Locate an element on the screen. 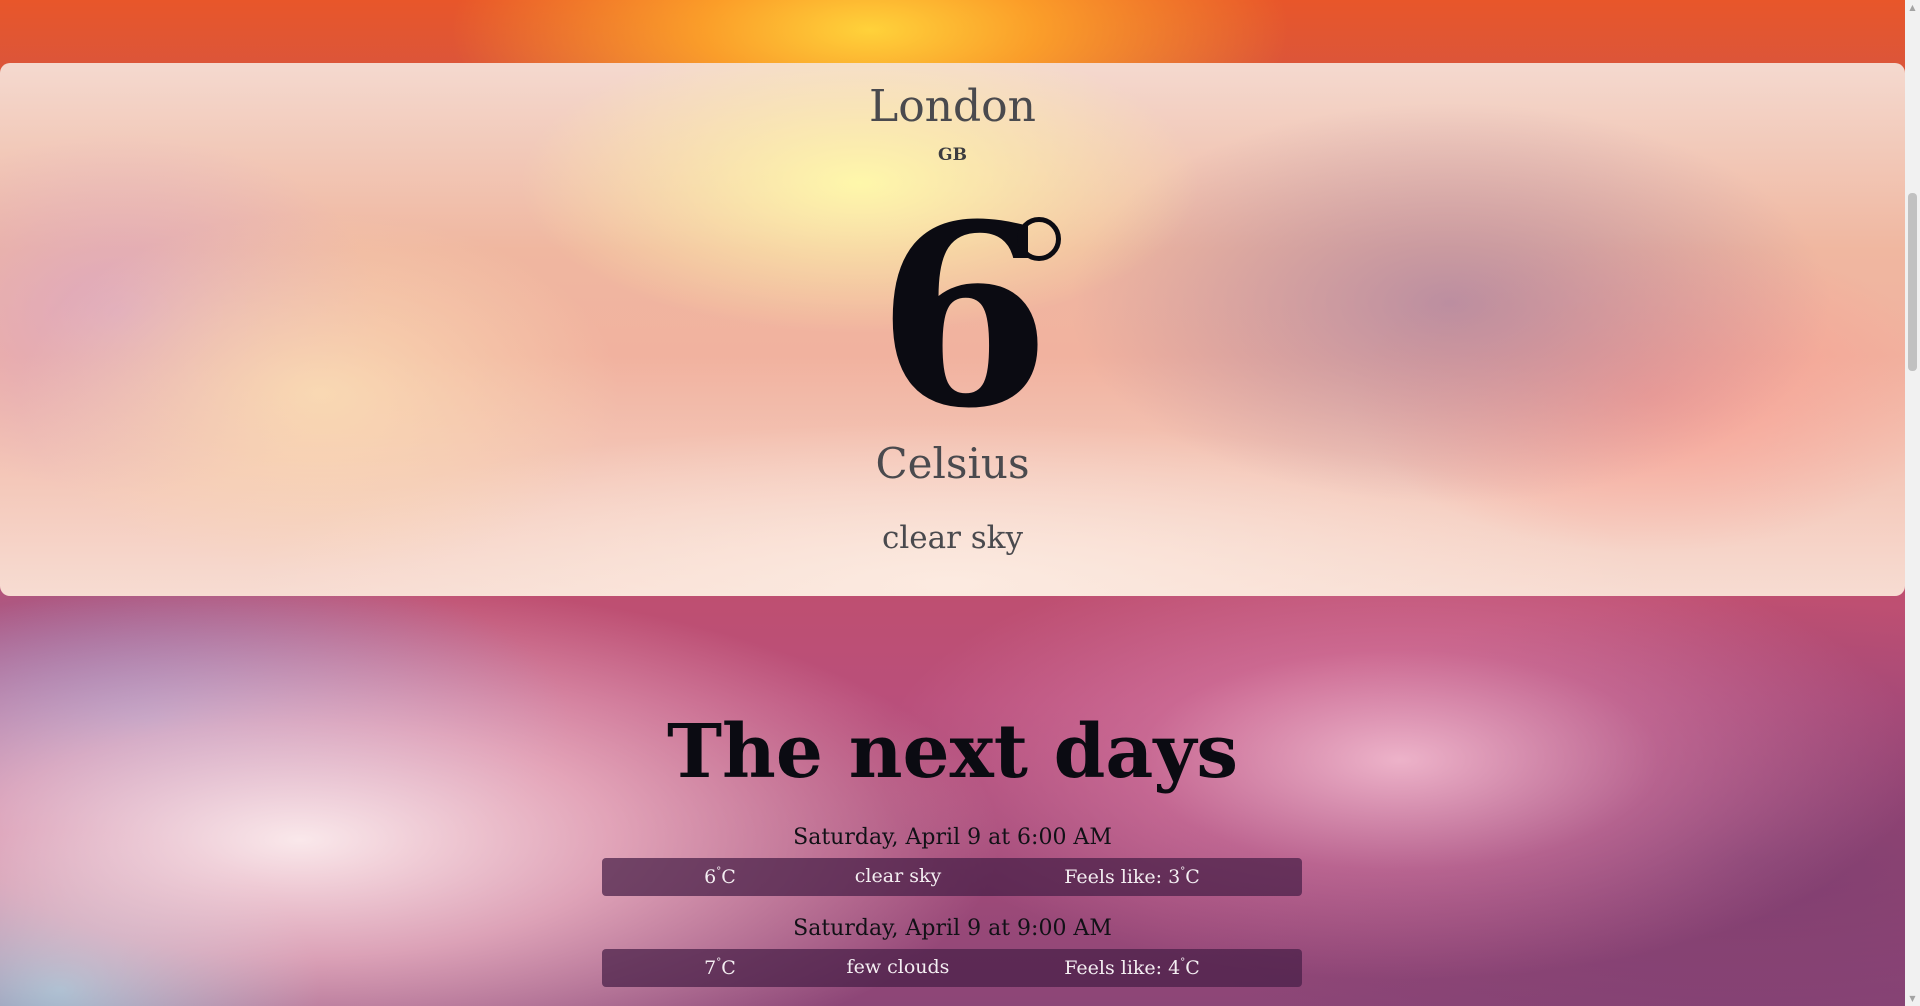 This screenshot has height=1006, width=1920. forecast-date: Saturday, April 9 at 6:00 AM is located at coordinates (952, 837).